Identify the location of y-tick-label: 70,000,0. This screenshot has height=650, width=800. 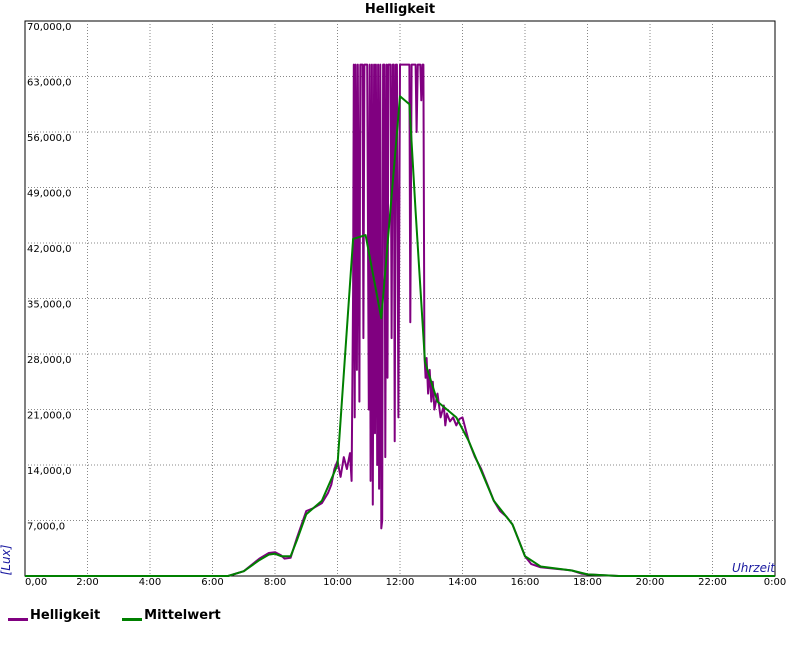
(49, 27).